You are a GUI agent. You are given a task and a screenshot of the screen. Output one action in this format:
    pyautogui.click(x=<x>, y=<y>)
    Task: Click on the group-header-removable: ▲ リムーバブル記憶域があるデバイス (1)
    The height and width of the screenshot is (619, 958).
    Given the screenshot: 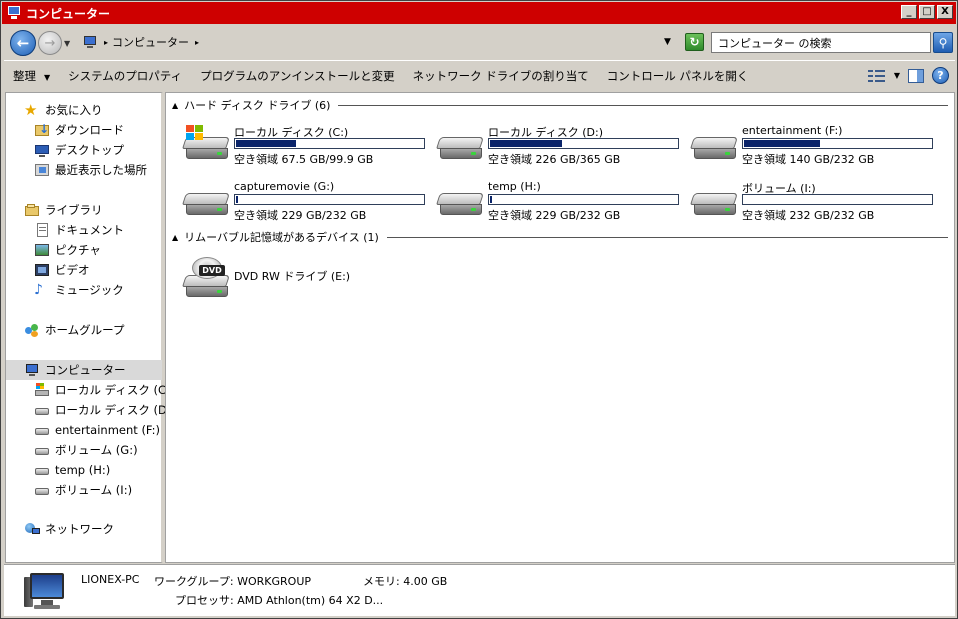 What is the action you would take?
    pyautogui.click(x=560, y=237)
    